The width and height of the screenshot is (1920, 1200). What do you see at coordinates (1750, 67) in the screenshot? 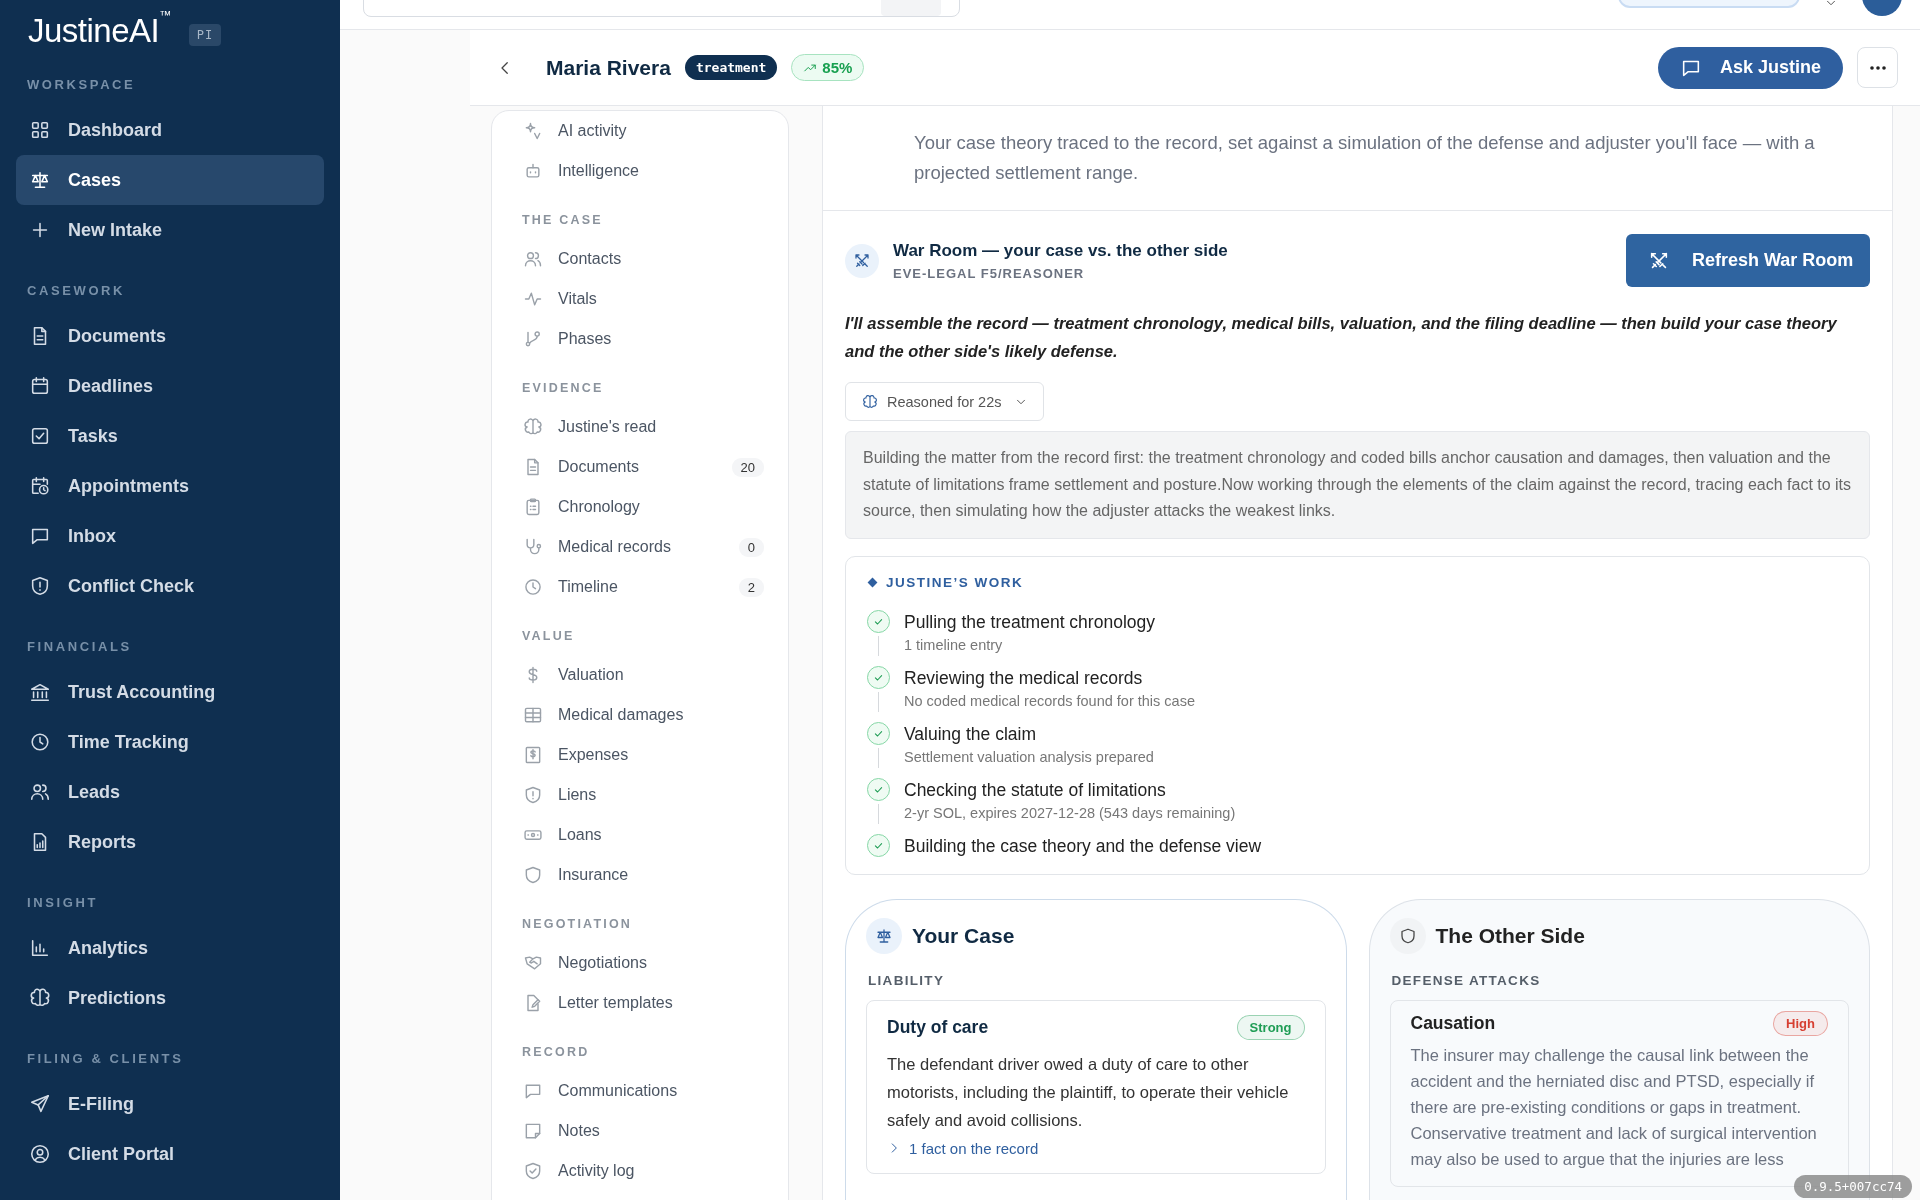
I see `ask-button: Ask Justine` at bounding box center [1750, 67].